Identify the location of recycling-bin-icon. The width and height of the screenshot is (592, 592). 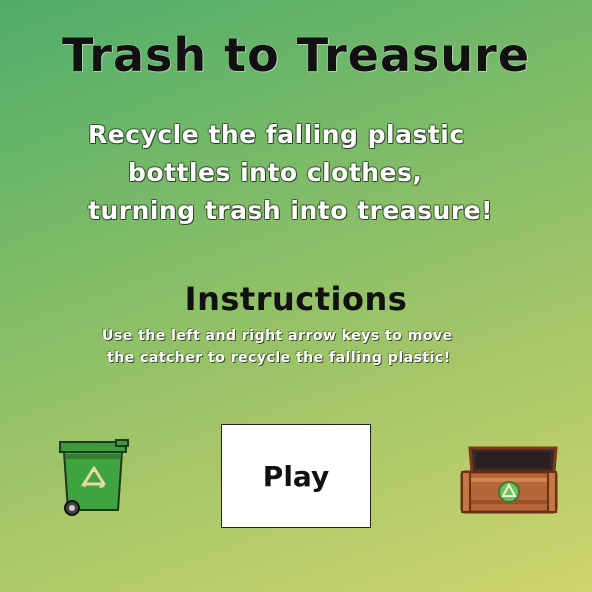
(95, 478).